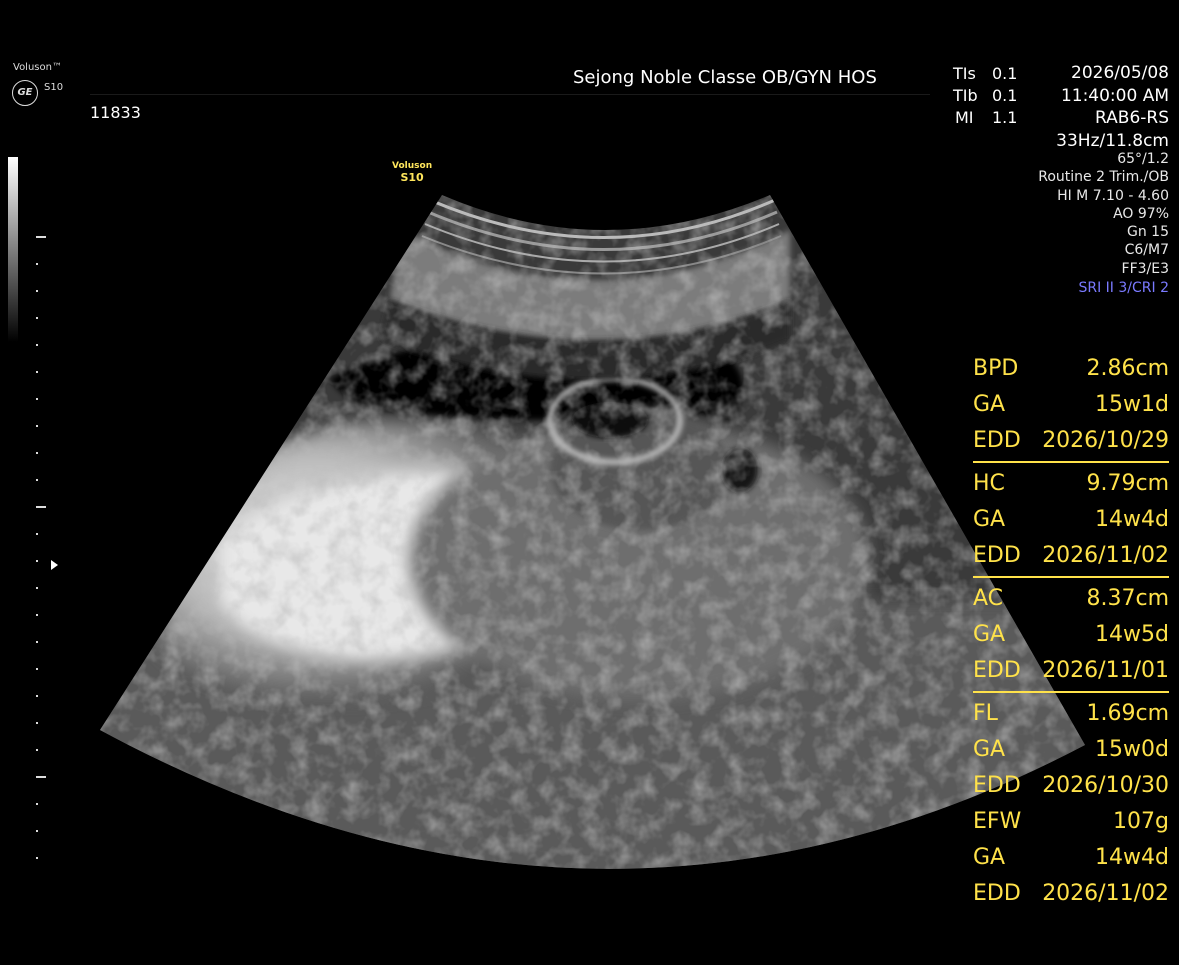 The height and width of the screenshot is (965, 1179). What do you see at coordinates (1071, 521) in the screenshot?
I see `measurement-hc-ga: GA 14w4d` at bounding box center [1071, 521].